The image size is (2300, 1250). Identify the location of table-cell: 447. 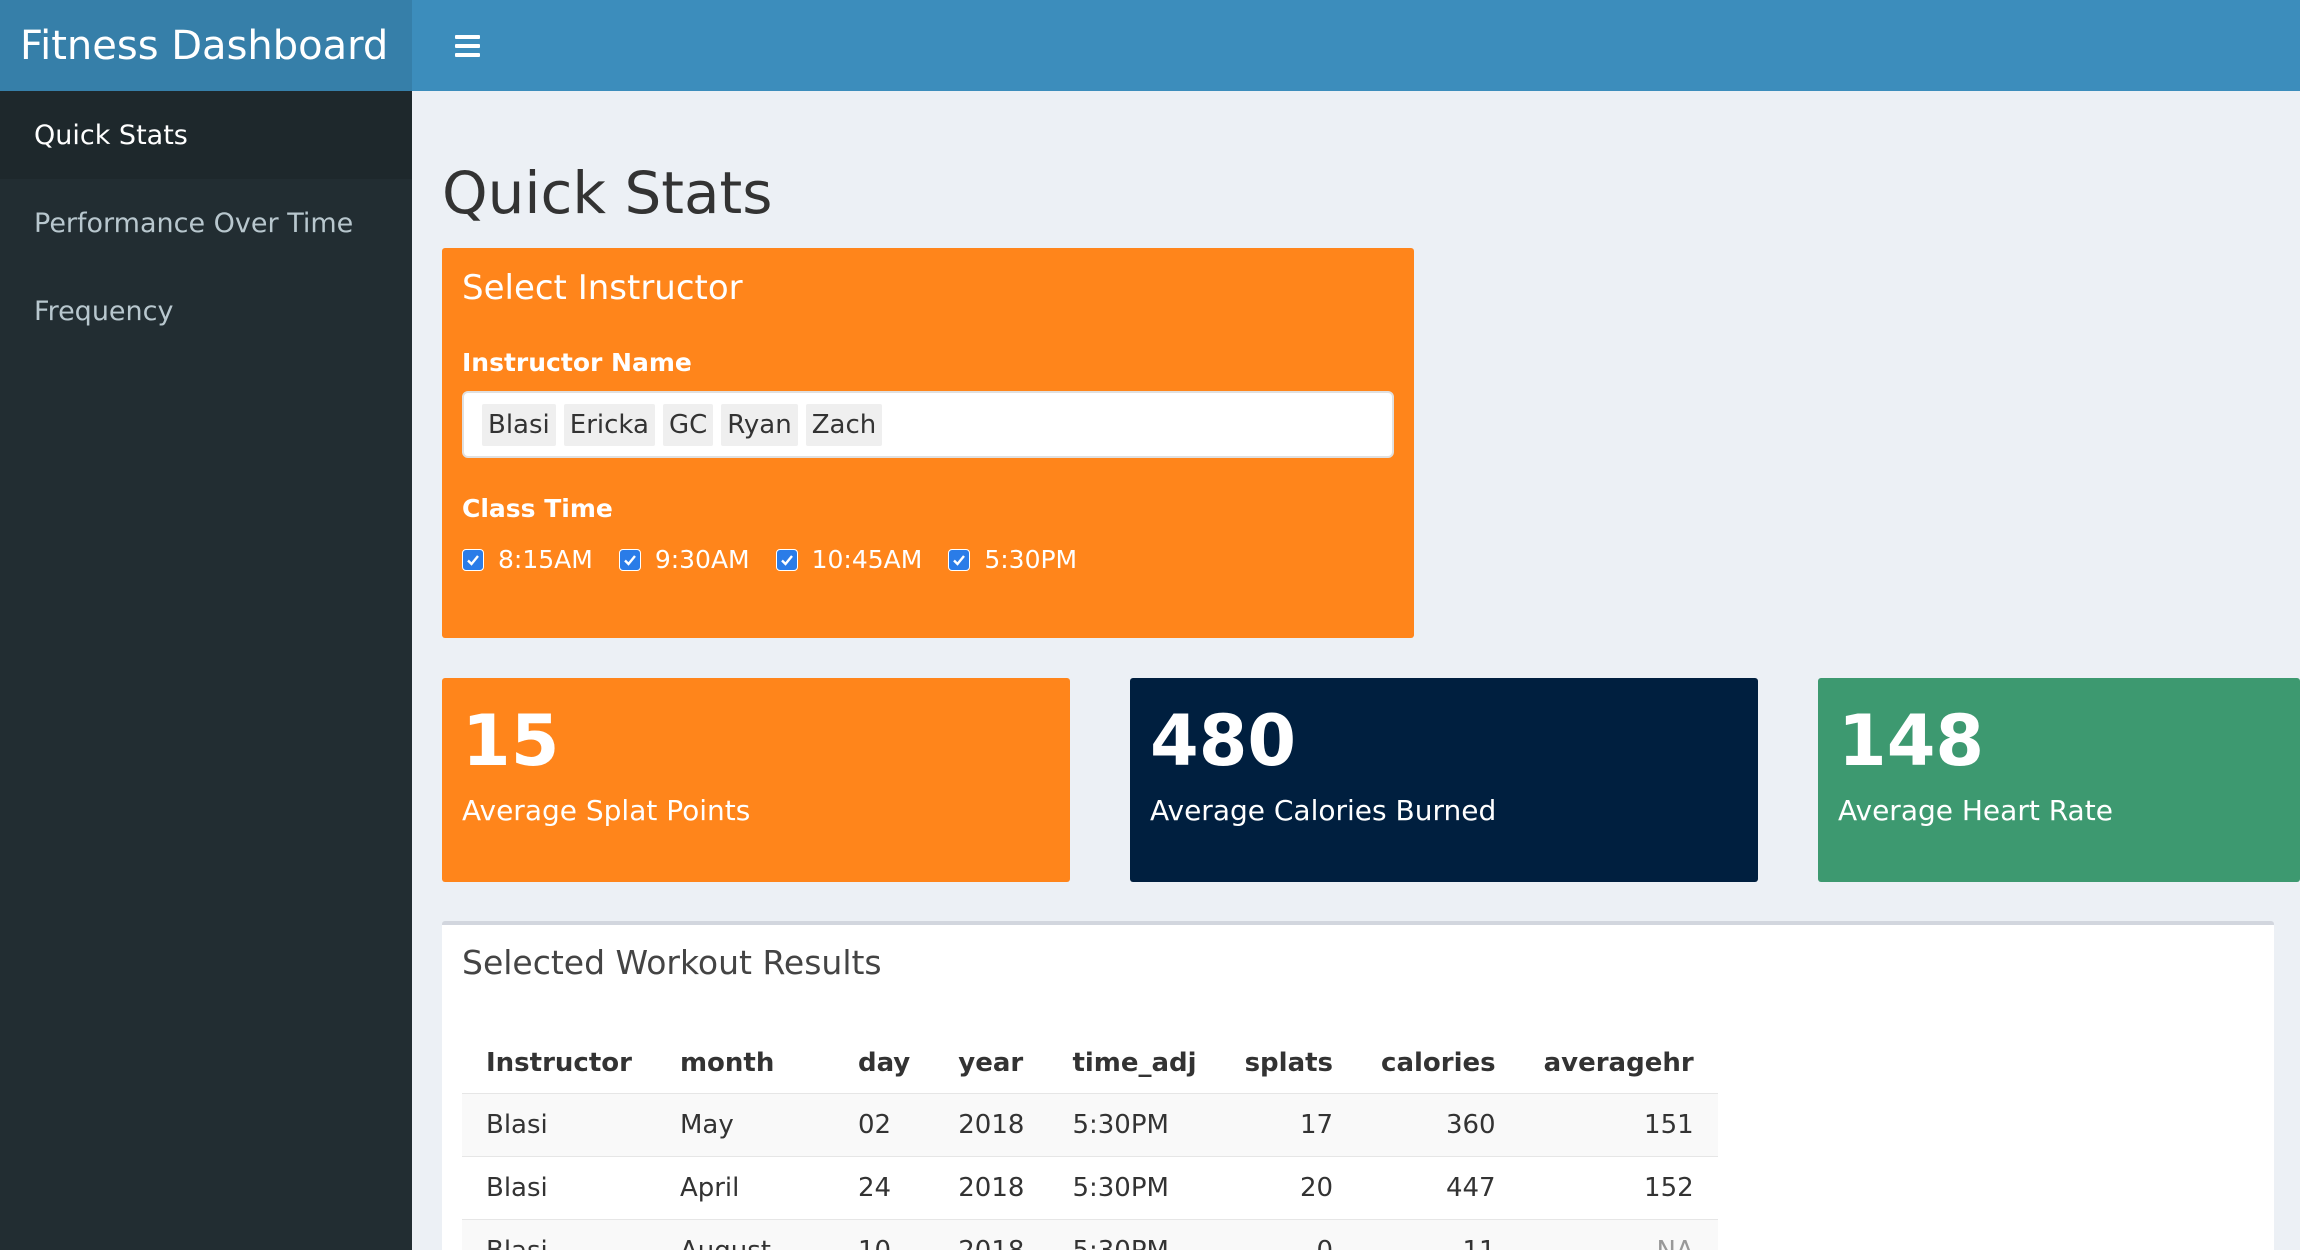
(1438, 1188).